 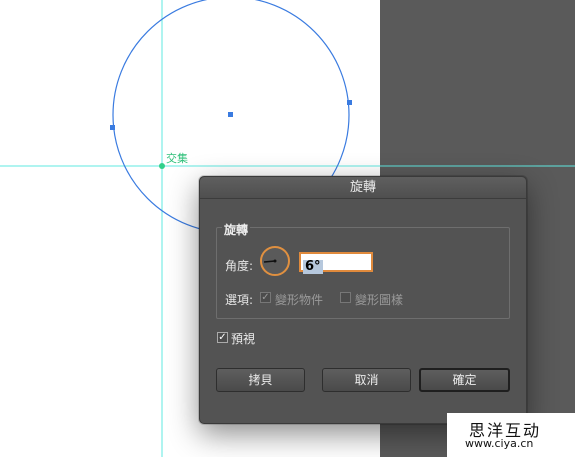 What do you see at coordinates (379, 300) in the screenshot?
I see `transform-patterns-label: 變形圖樣` at bounding box center [379, 300].